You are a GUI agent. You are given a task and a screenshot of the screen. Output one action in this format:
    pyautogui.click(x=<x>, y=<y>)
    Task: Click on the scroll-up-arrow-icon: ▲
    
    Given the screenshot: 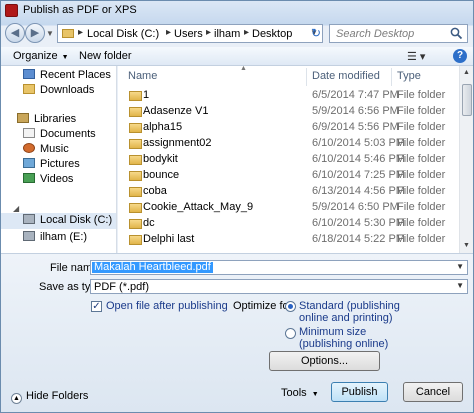 What is the action you would take?
    pyautogui.click(x=466, y=72)
    